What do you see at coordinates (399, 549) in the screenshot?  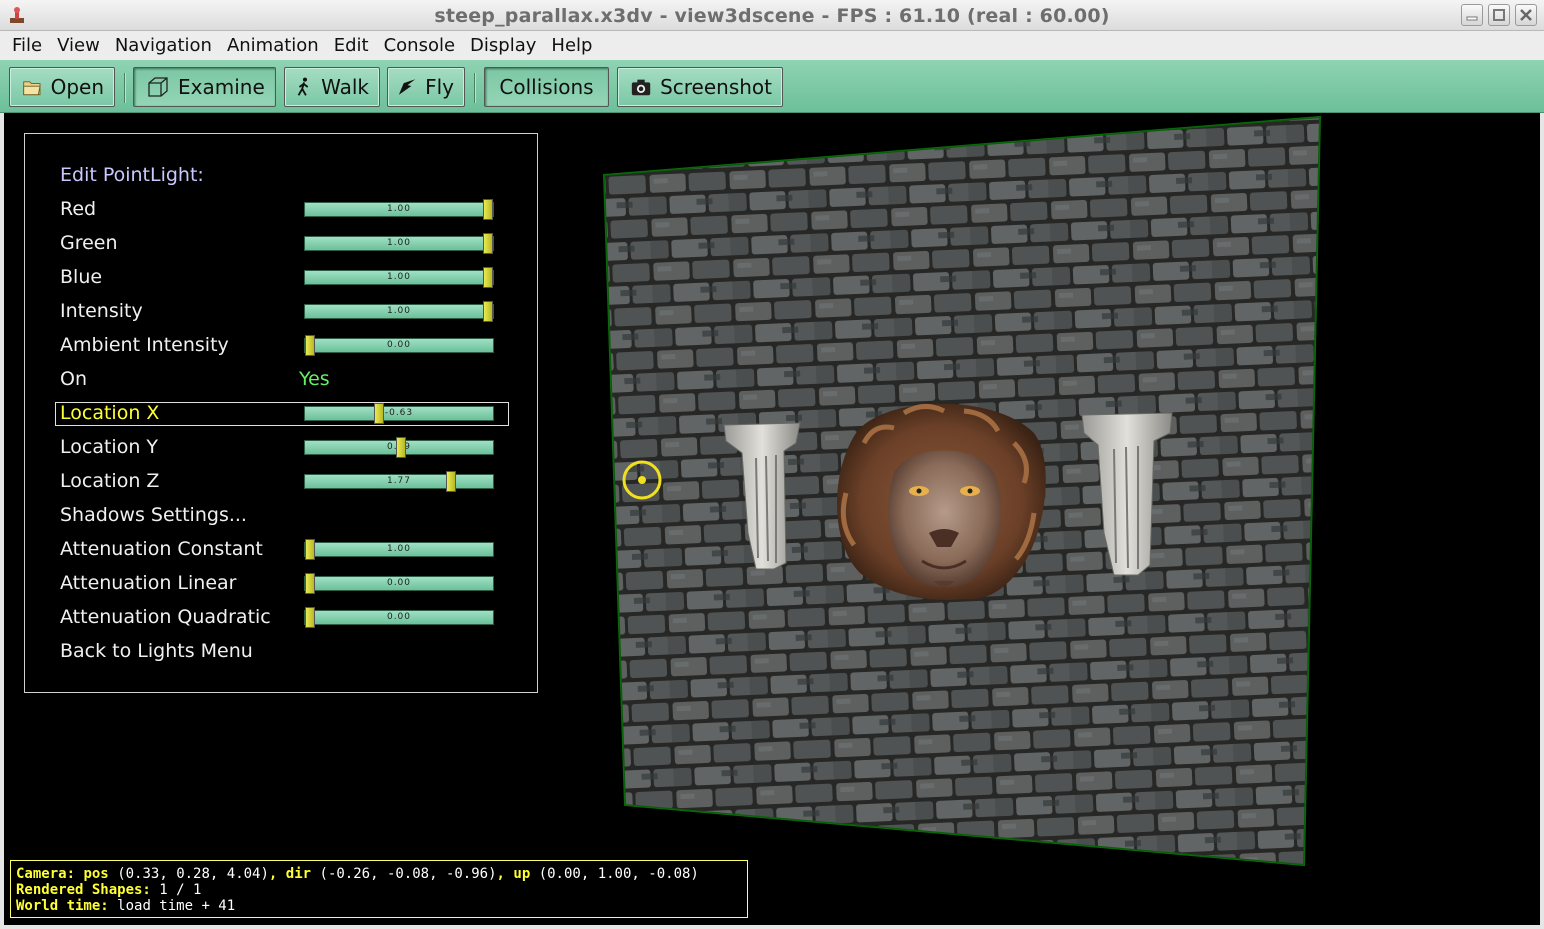 I see `attenuation-constant-slider: 1.00` at bounding box center [399, 549].